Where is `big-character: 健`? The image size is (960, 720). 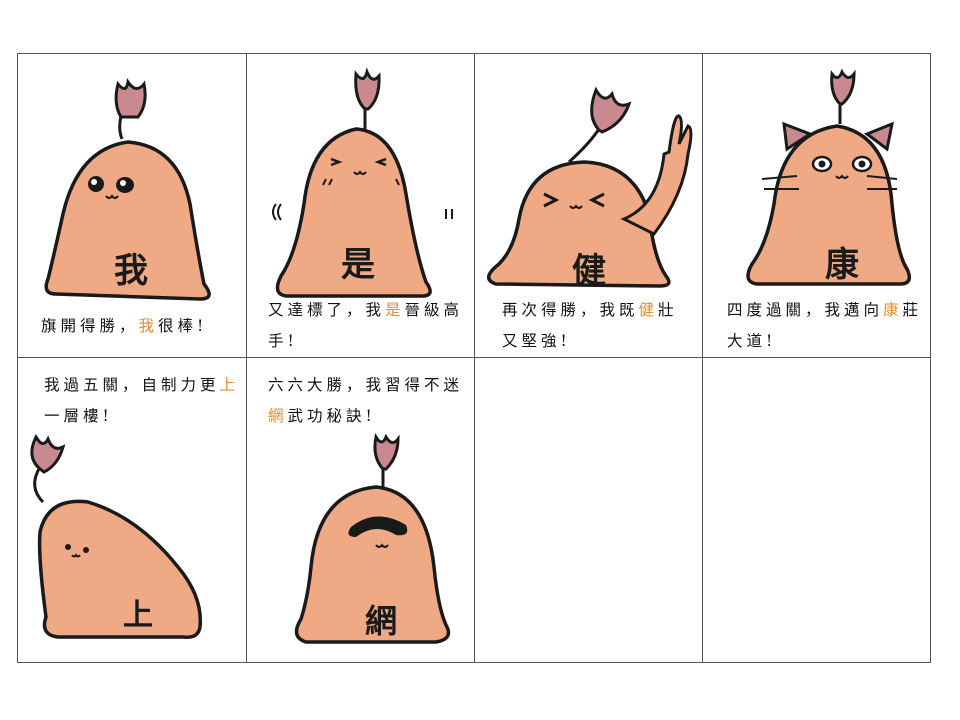
big-character: 健 is located at coordinates (589, 271).